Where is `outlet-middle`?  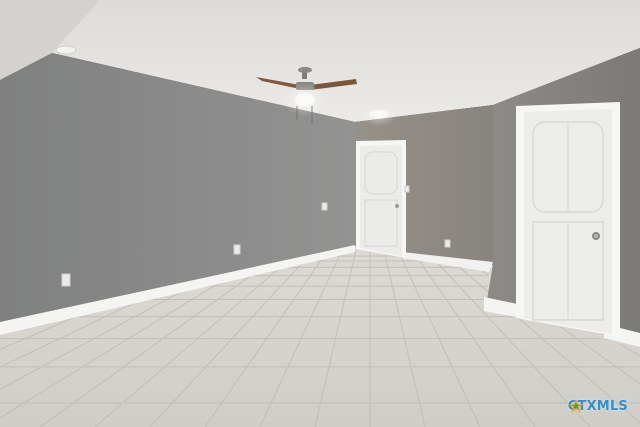
outlet-middle is located at coordinates (237, 249).